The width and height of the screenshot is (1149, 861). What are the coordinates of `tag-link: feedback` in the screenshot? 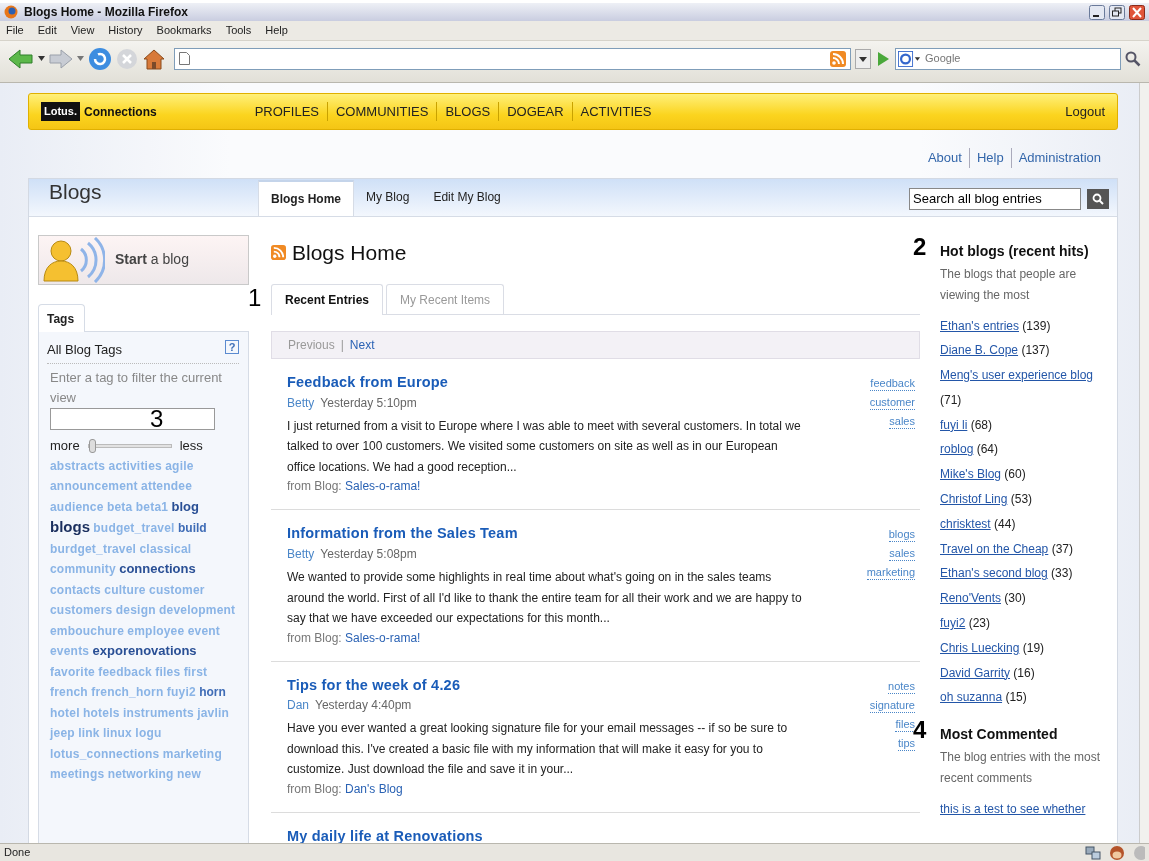 It's located at (892, 383).